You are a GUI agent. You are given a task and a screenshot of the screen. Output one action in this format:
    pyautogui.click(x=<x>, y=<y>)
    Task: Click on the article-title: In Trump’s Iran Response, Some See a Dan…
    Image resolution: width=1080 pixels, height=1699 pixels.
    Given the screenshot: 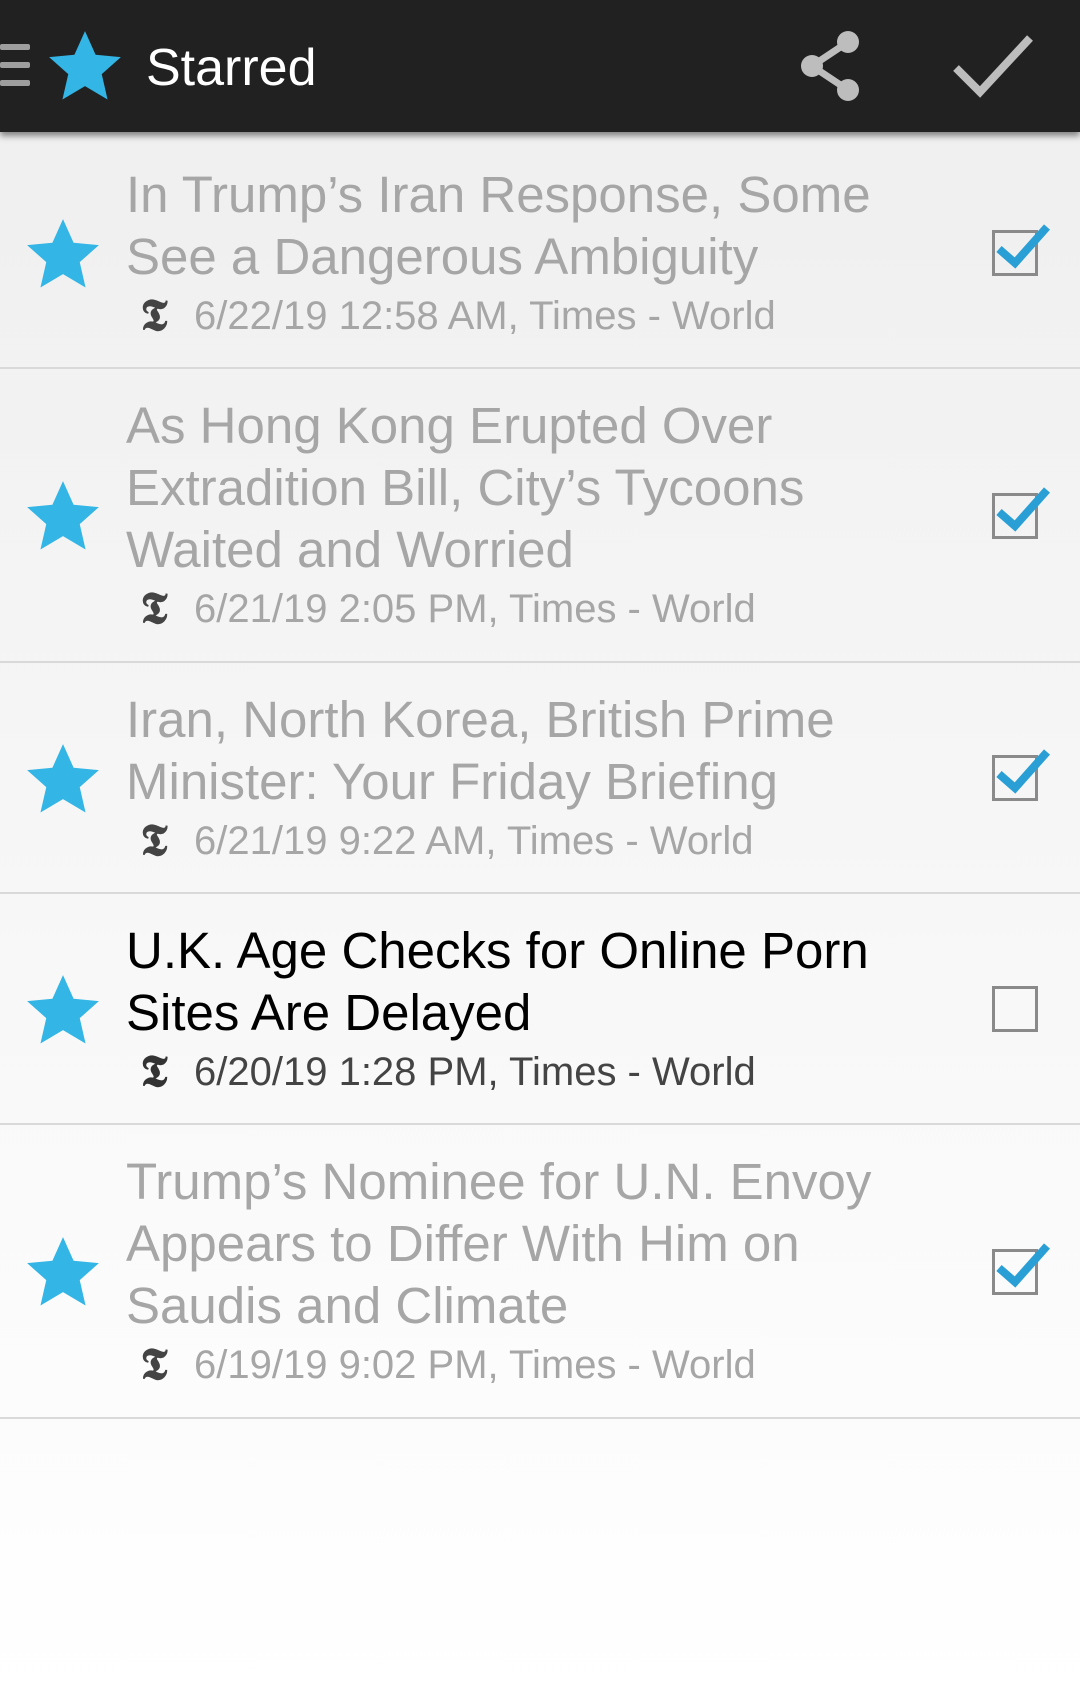 What is the action you would take?
    pyautogui.click(x=498, y=225)
    